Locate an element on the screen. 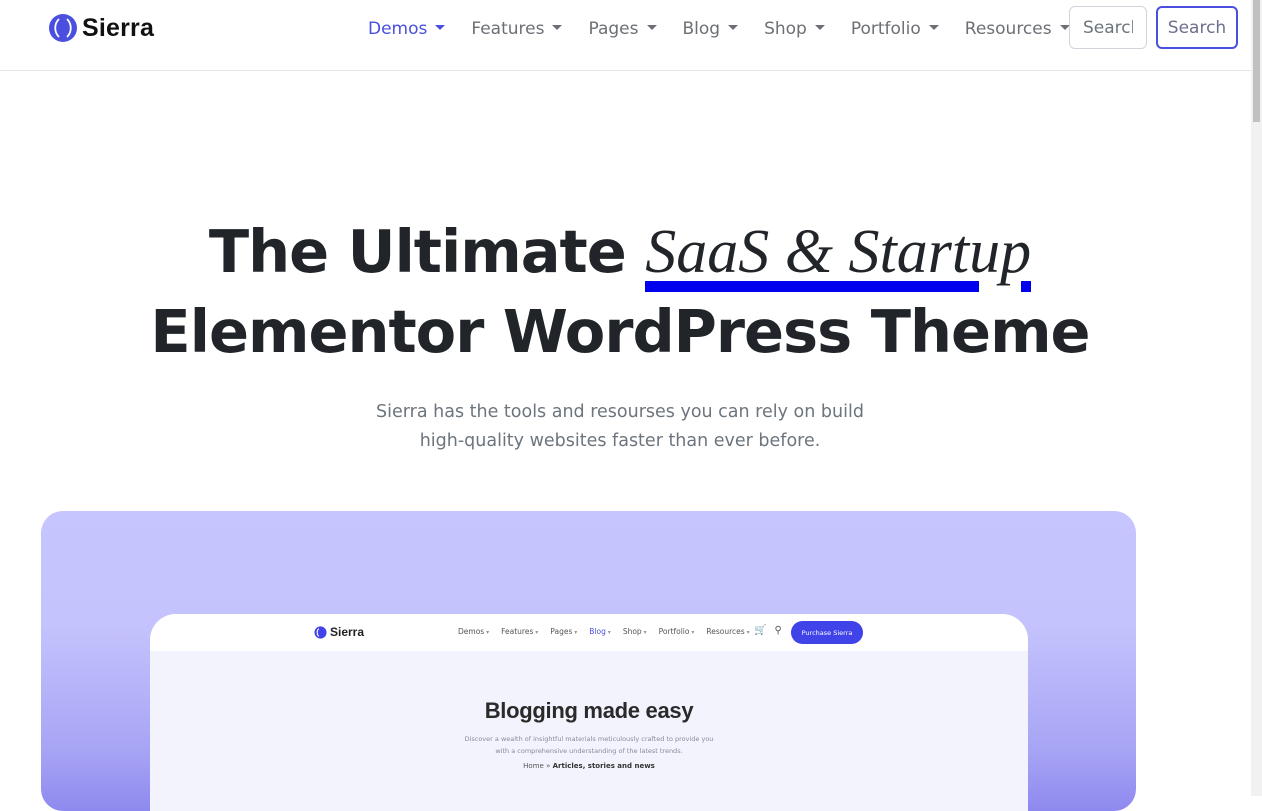  preview-brand-name: Sierra is located at coordinates (347, 632).